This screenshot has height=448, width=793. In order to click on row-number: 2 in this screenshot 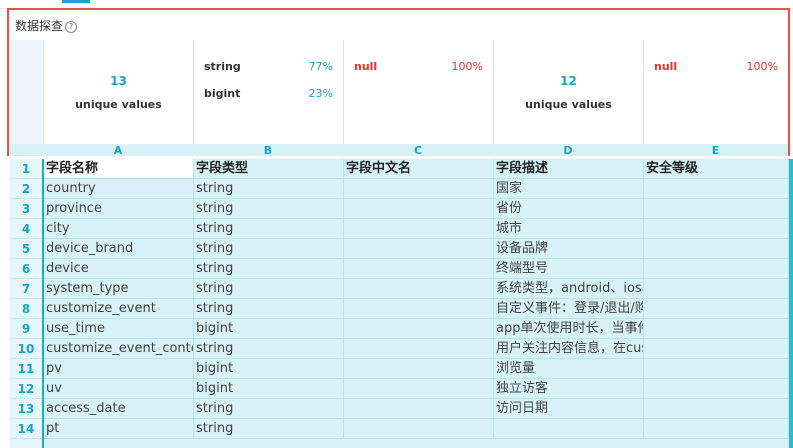, I will do `click(26, 189)`.